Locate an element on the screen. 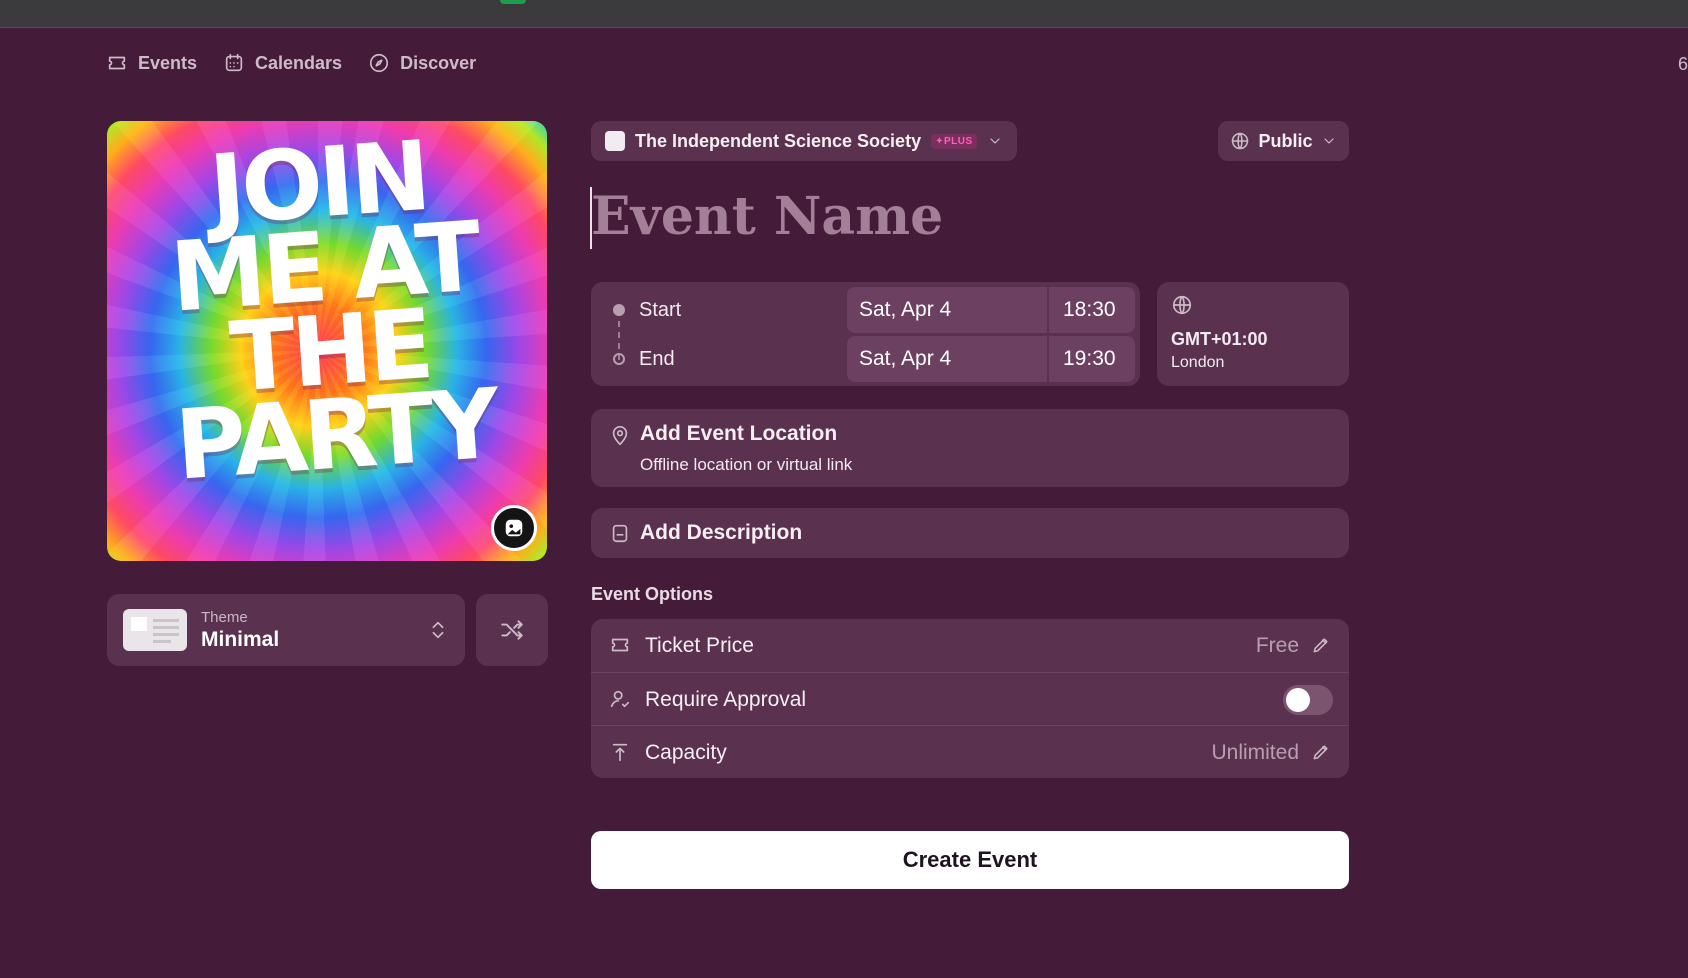  require-approval-toggle is located at coordinates (1308, 700).